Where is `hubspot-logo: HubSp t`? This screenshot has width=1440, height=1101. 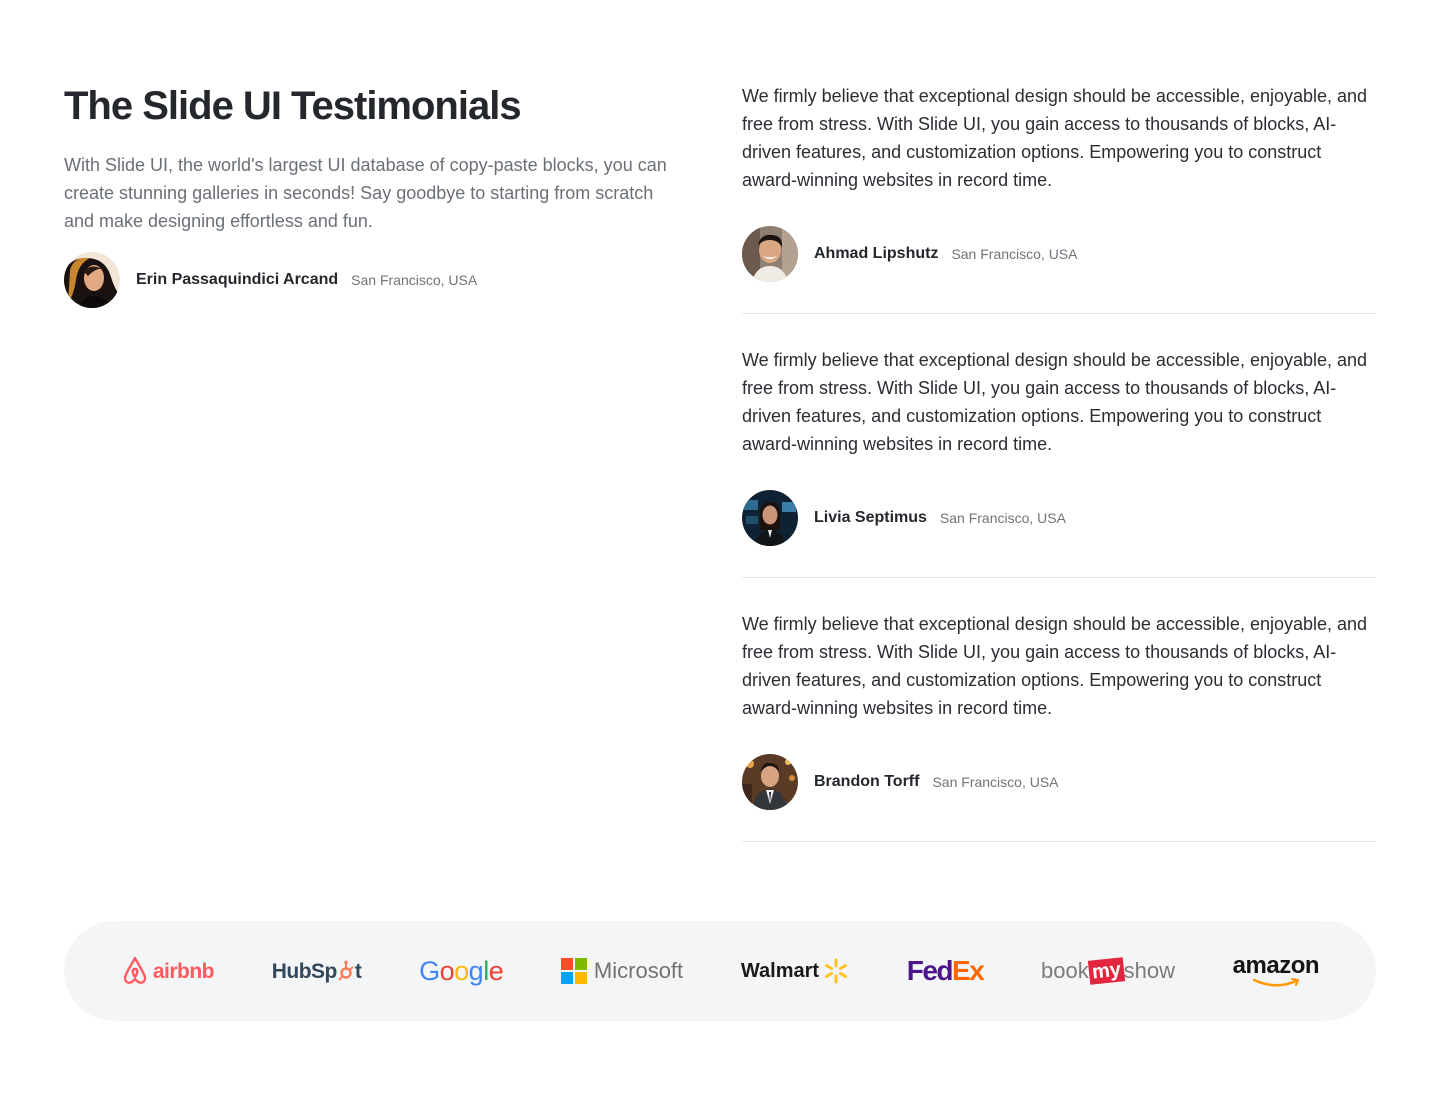 hubspot-logo: HubSp t is located at coordinates (317, 971).